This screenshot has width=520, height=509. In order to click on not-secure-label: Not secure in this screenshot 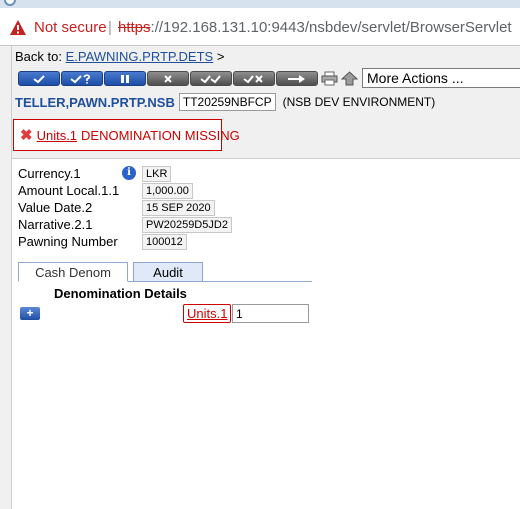, I will do `click(70, 27)`.